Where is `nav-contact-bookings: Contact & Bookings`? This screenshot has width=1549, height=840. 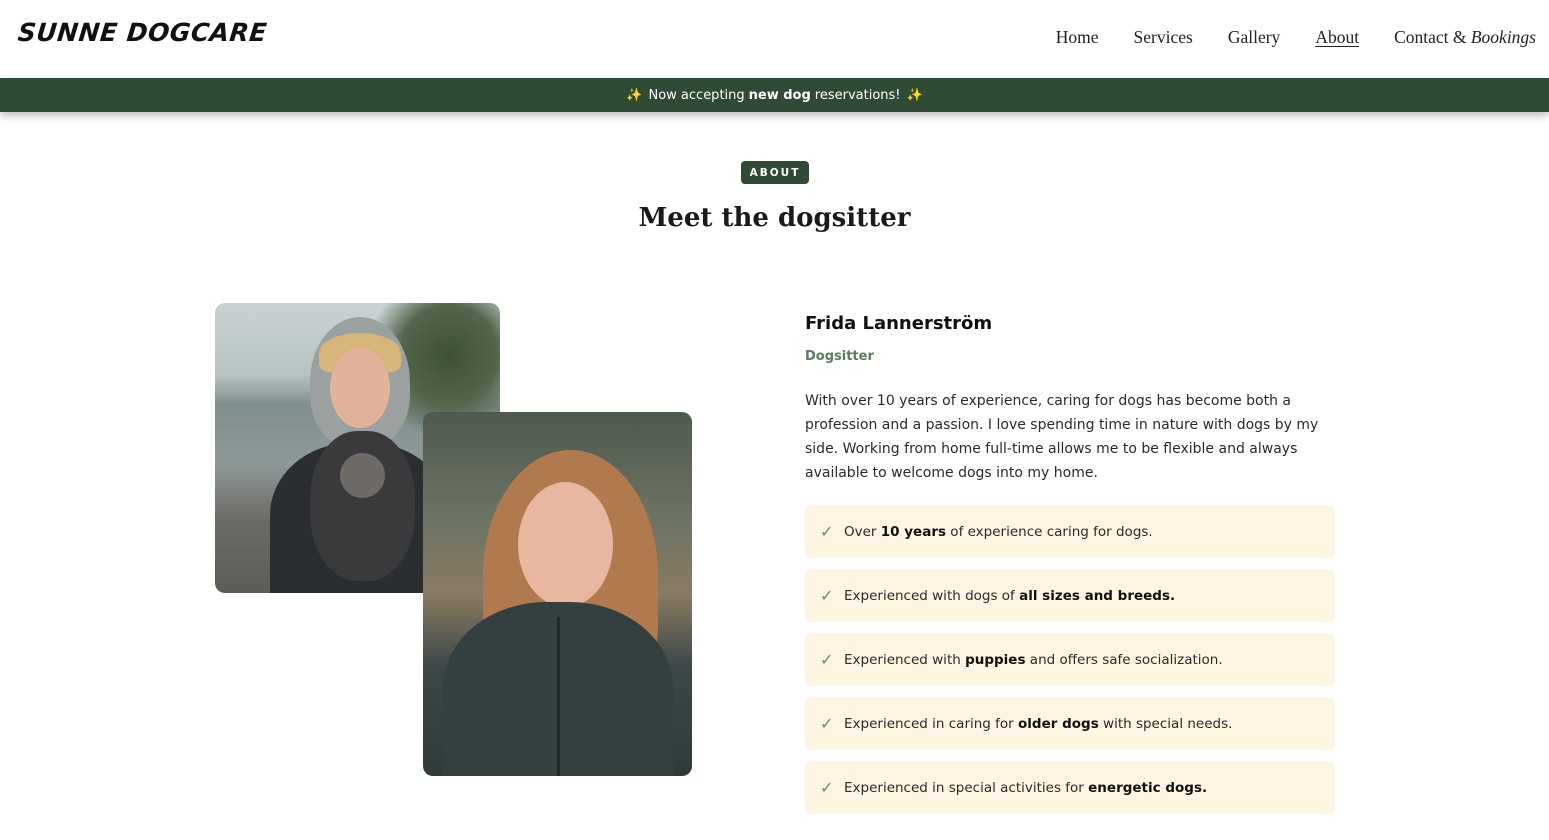 nav-contact-bookings: Contact & Bookings is located at coordinates (1465, 37).